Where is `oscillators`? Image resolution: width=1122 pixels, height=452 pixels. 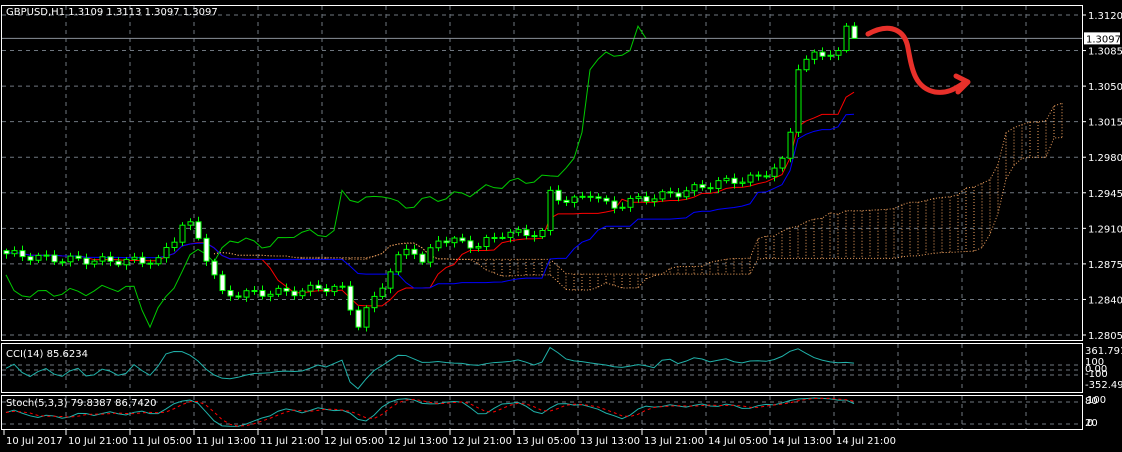 oscillators is located at coordinates (430, 386).